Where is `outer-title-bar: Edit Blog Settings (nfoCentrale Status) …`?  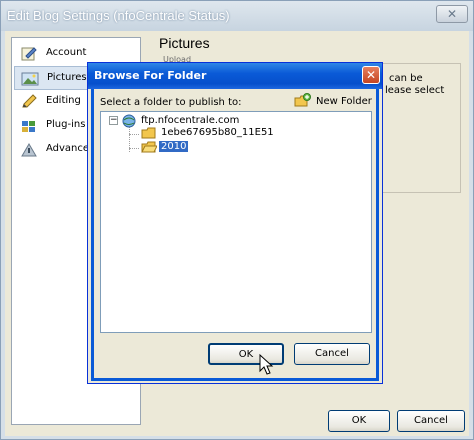
outer-title-bar: Edit Blog Settings (nfoCentrale Status) … is located at coordinates (237, 16).